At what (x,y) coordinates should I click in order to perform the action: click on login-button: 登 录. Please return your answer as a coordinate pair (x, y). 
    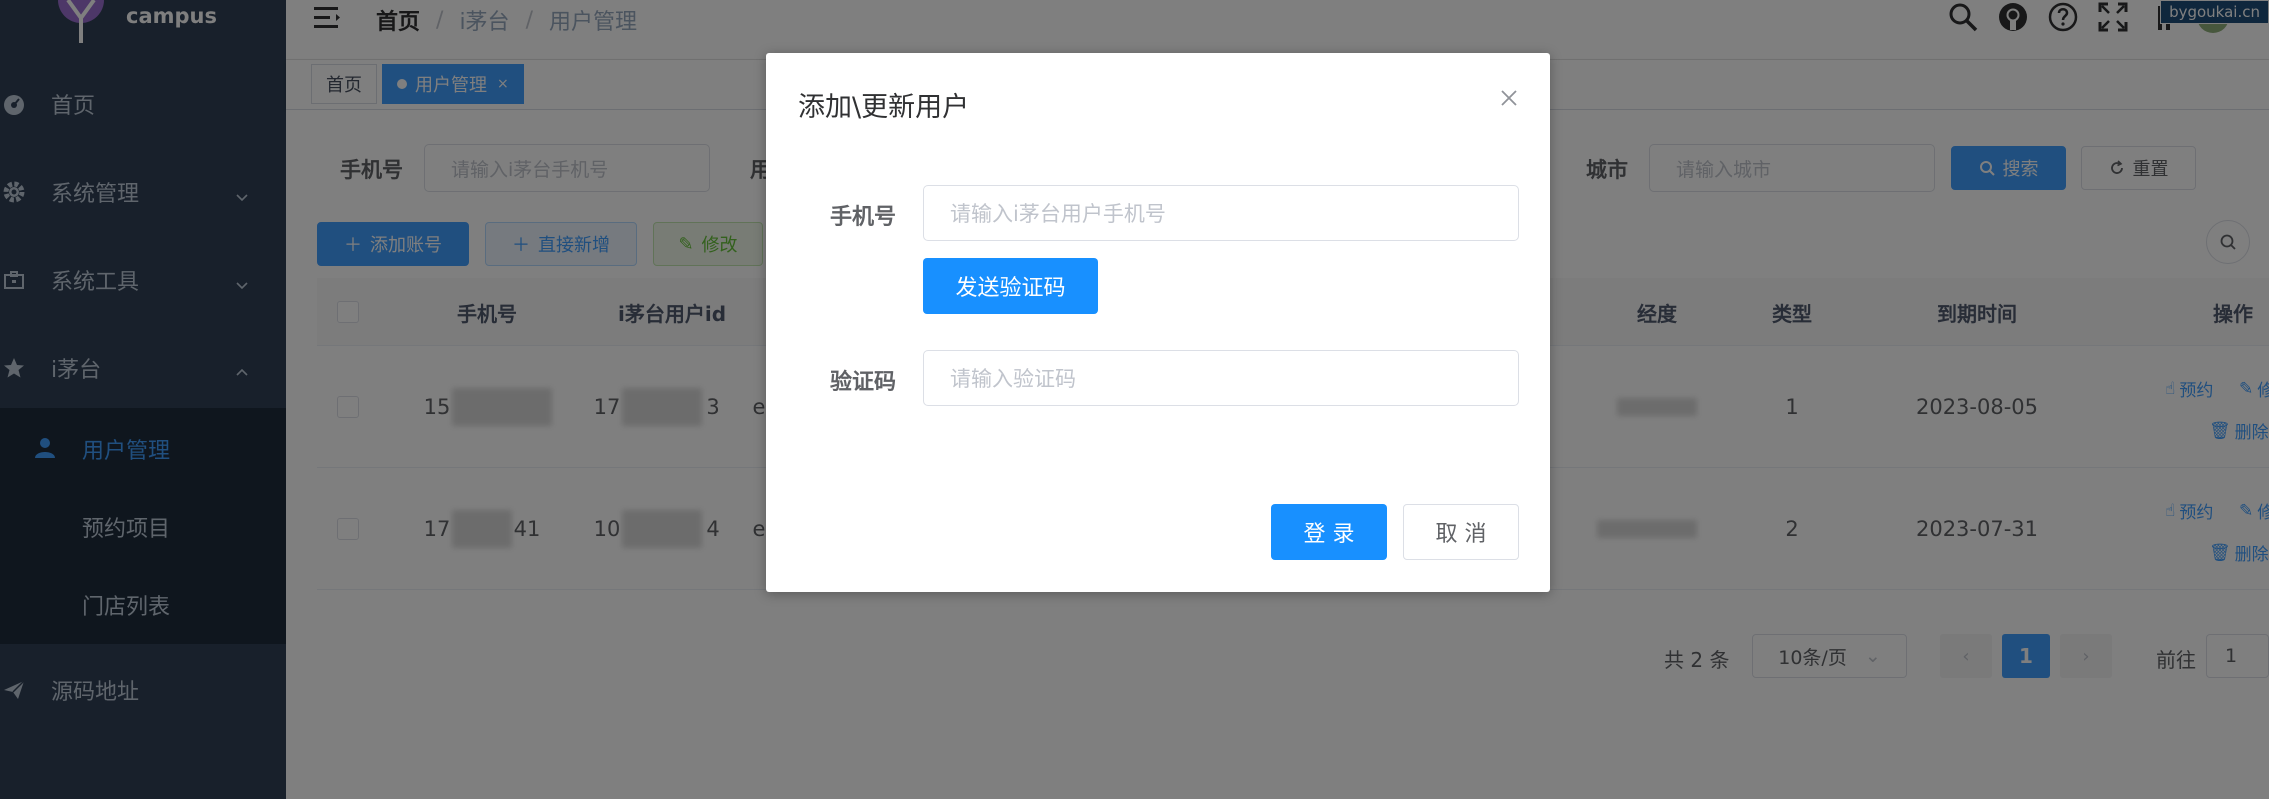
    Looking at the image, I should click on (1329, 532).